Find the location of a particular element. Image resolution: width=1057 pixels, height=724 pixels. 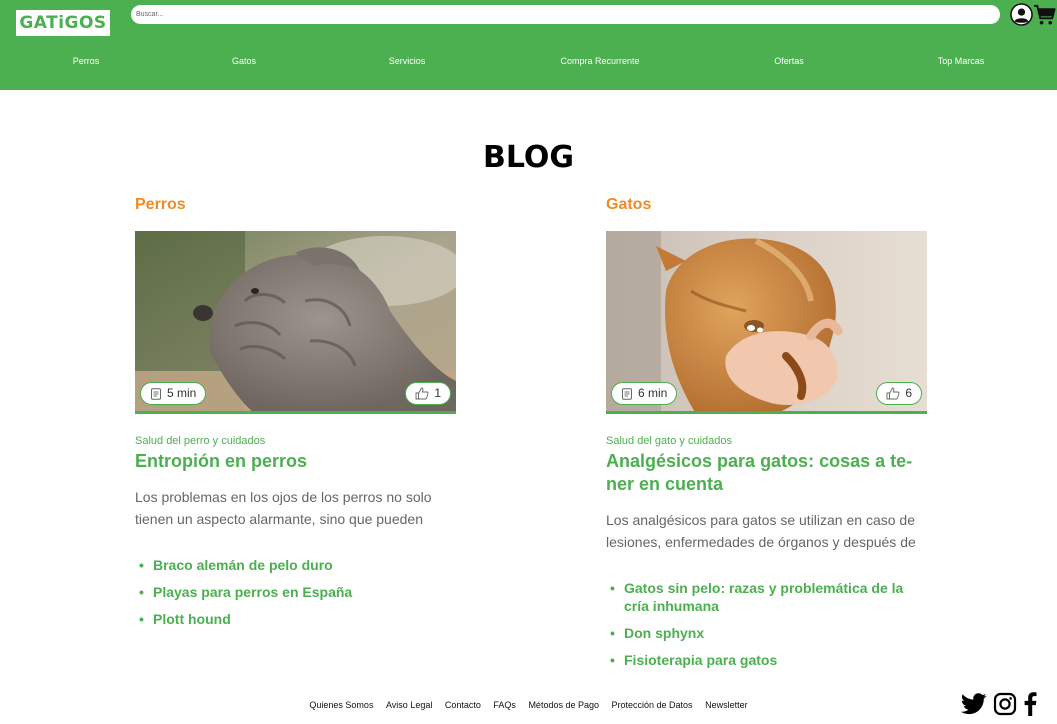

nav-item-compra-recurrente: Compra Recurrente is located at coordinates (599, 61).